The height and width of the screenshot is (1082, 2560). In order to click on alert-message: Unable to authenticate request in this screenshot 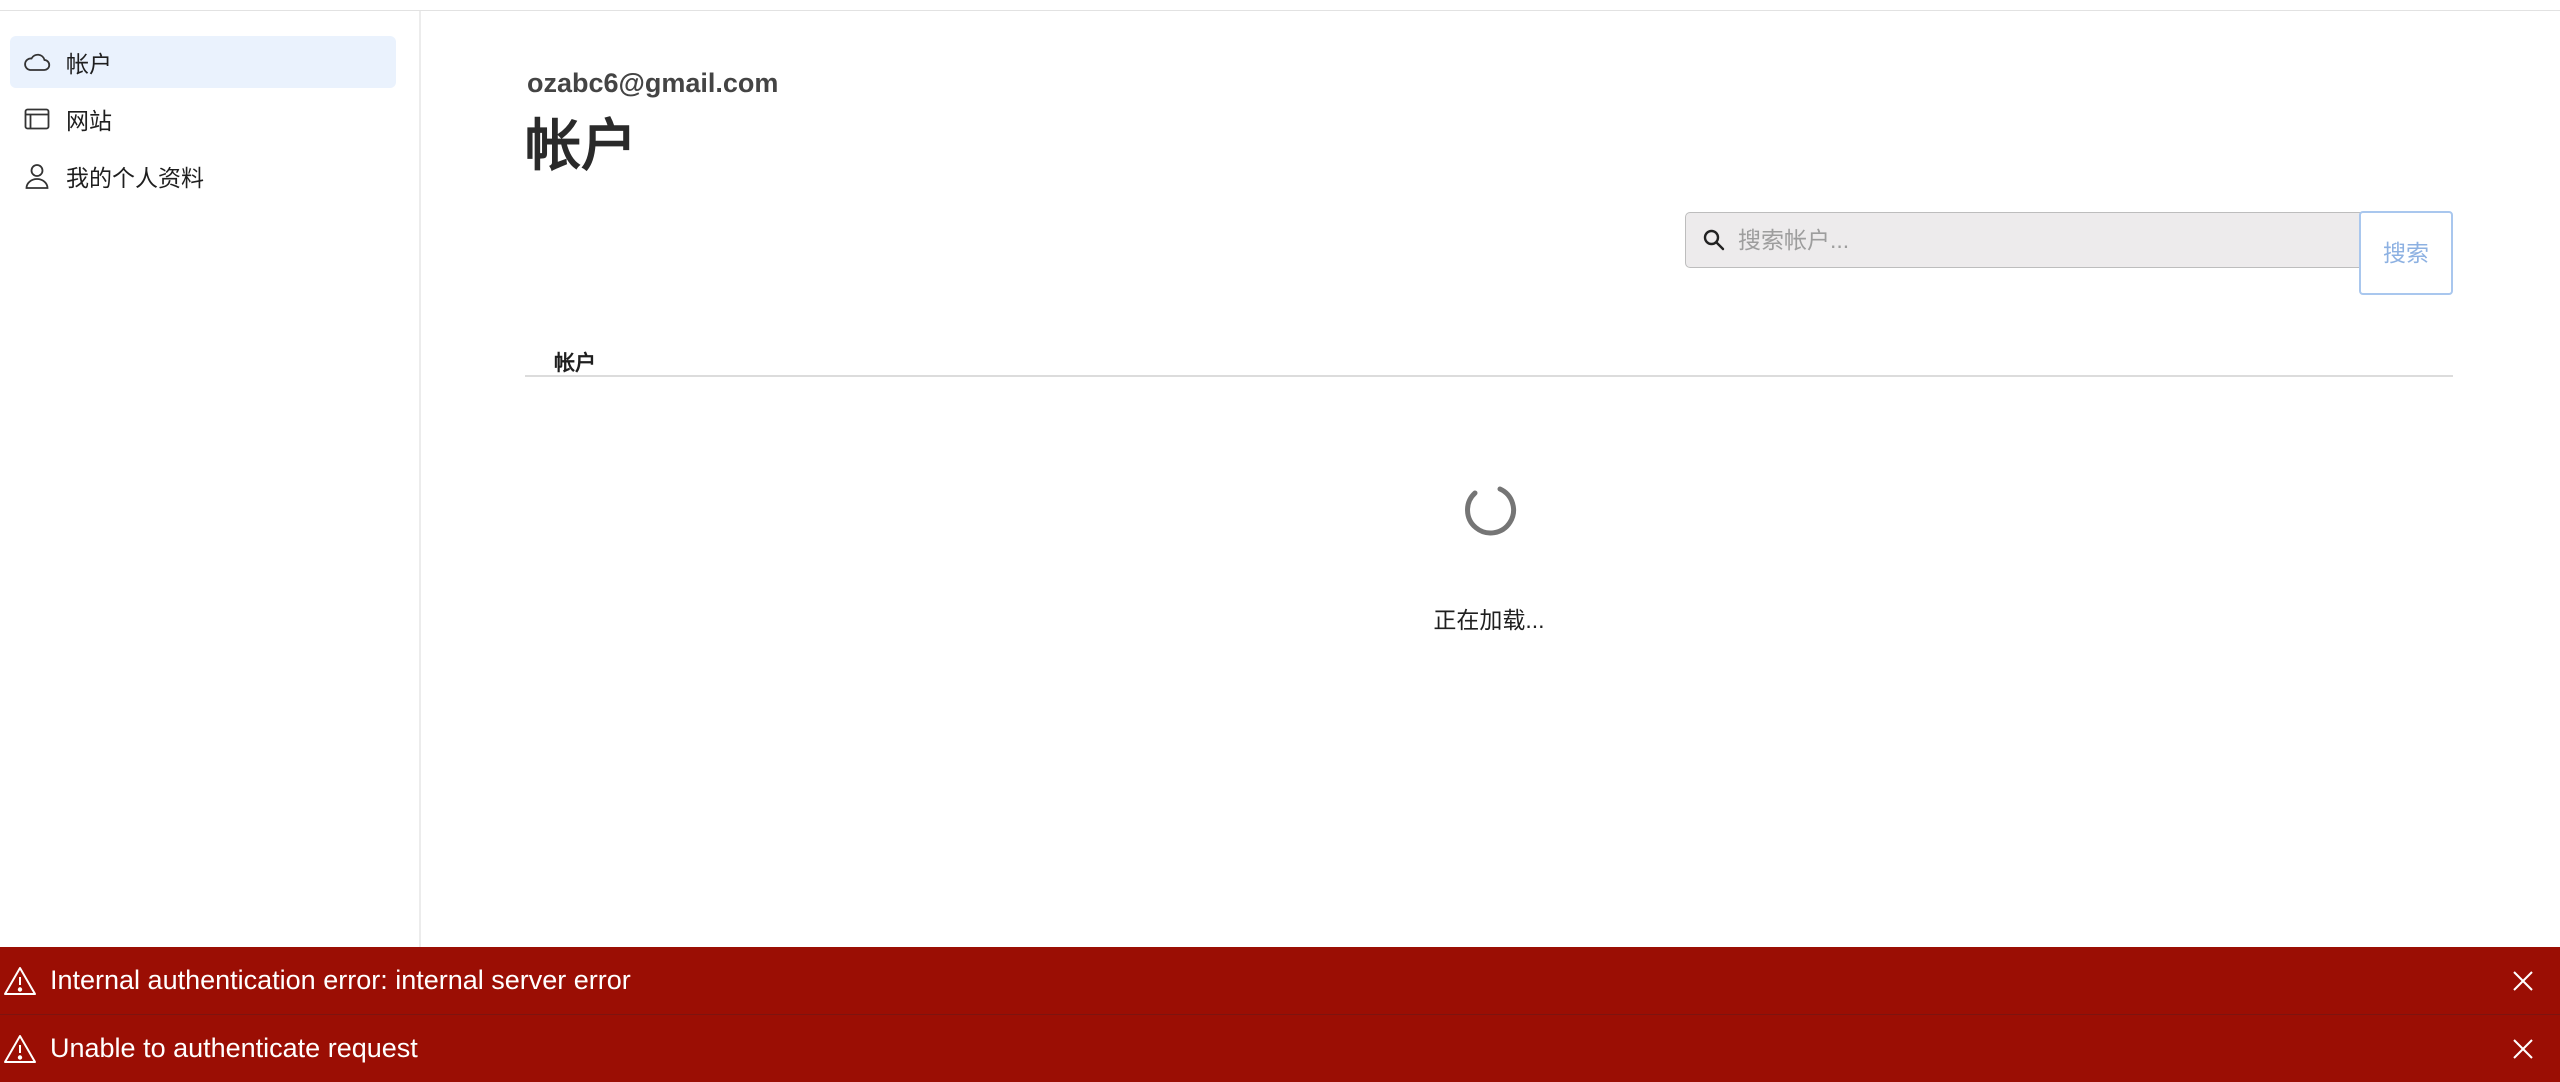, I will do `click(234, 1048)`.